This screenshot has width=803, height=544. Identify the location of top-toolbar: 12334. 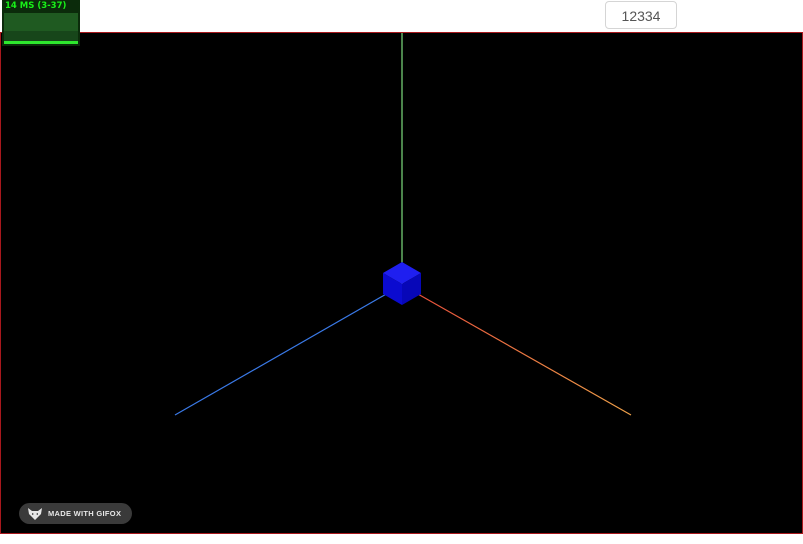
(401, 16).